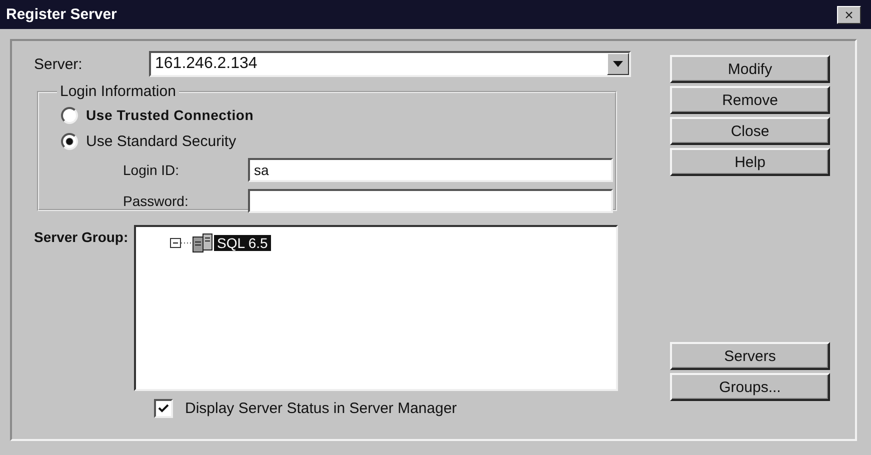 The width and height of the screenshot is (871, 455). What do you see at coordinates (750, 356) in the screenshot?
I see `servers-button: Servers` at bounding box center [750, 356].